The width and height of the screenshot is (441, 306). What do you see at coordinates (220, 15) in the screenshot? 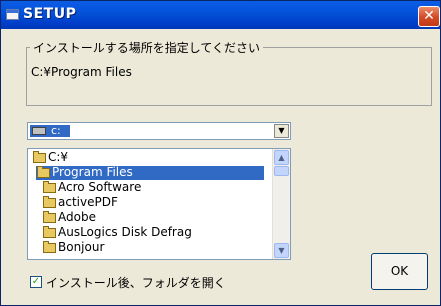
I see `title-bar: SETUP ✕` at bounding box center [220, 15].